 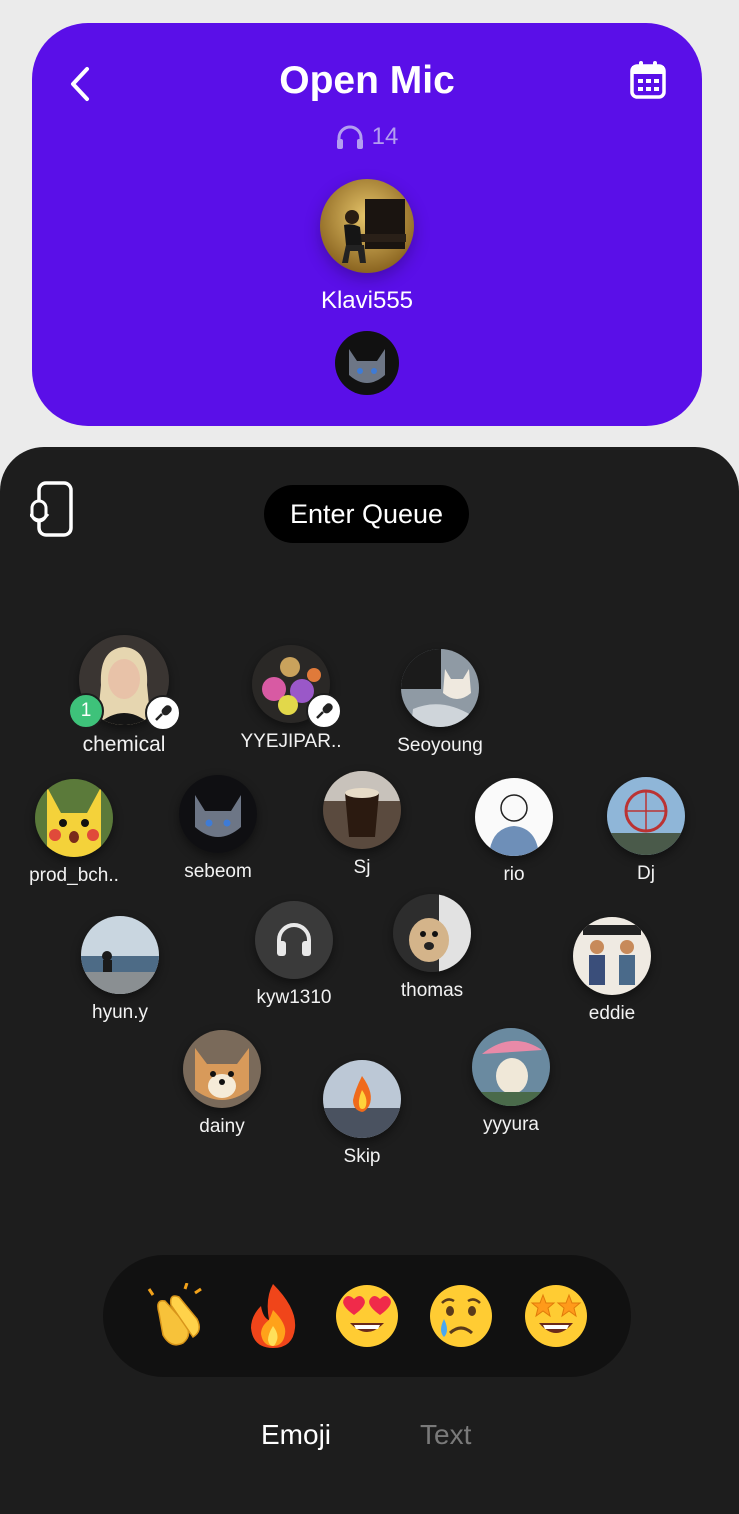 I want to click on user-name: YYEJIPAR.., so click(x=291, y=741).